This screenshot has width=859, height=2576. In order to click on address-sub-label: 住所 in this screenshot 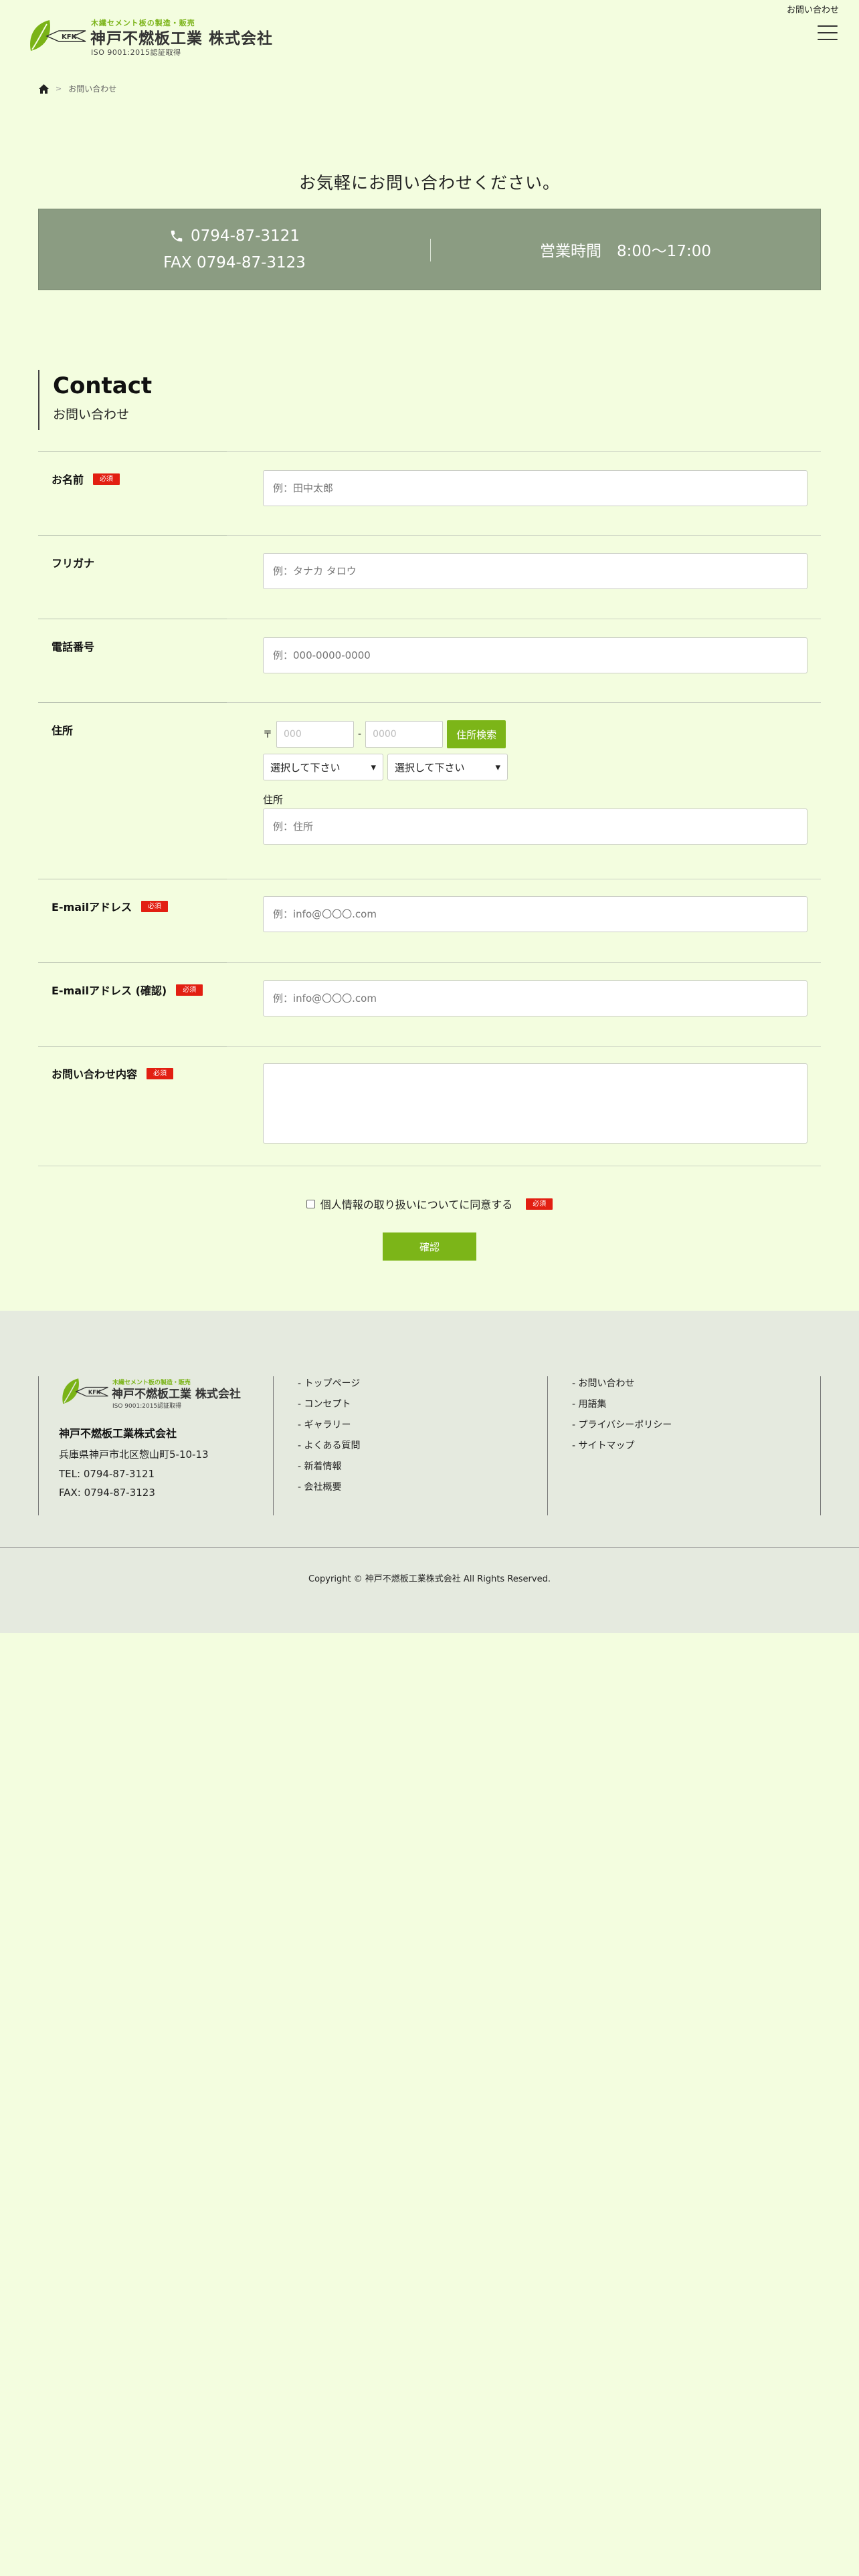, I will do `click(273, 800)`.